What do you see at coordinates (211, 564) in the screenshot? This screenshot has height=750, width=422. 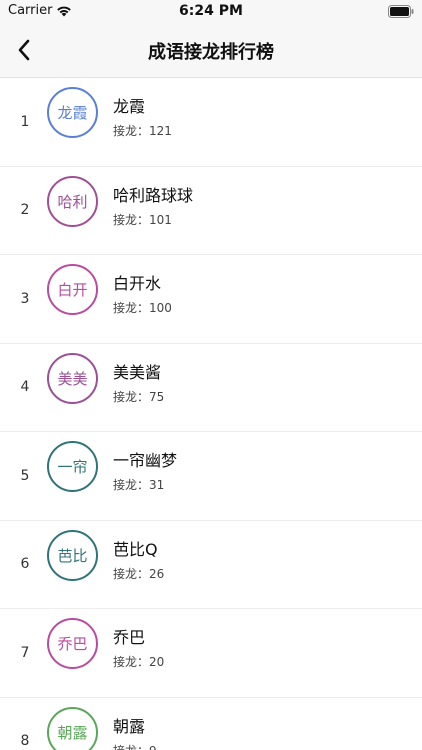 I see `leaderboard-row: 6 芭比 芭比Q 接龙：26` at bounding box center [211, 564].